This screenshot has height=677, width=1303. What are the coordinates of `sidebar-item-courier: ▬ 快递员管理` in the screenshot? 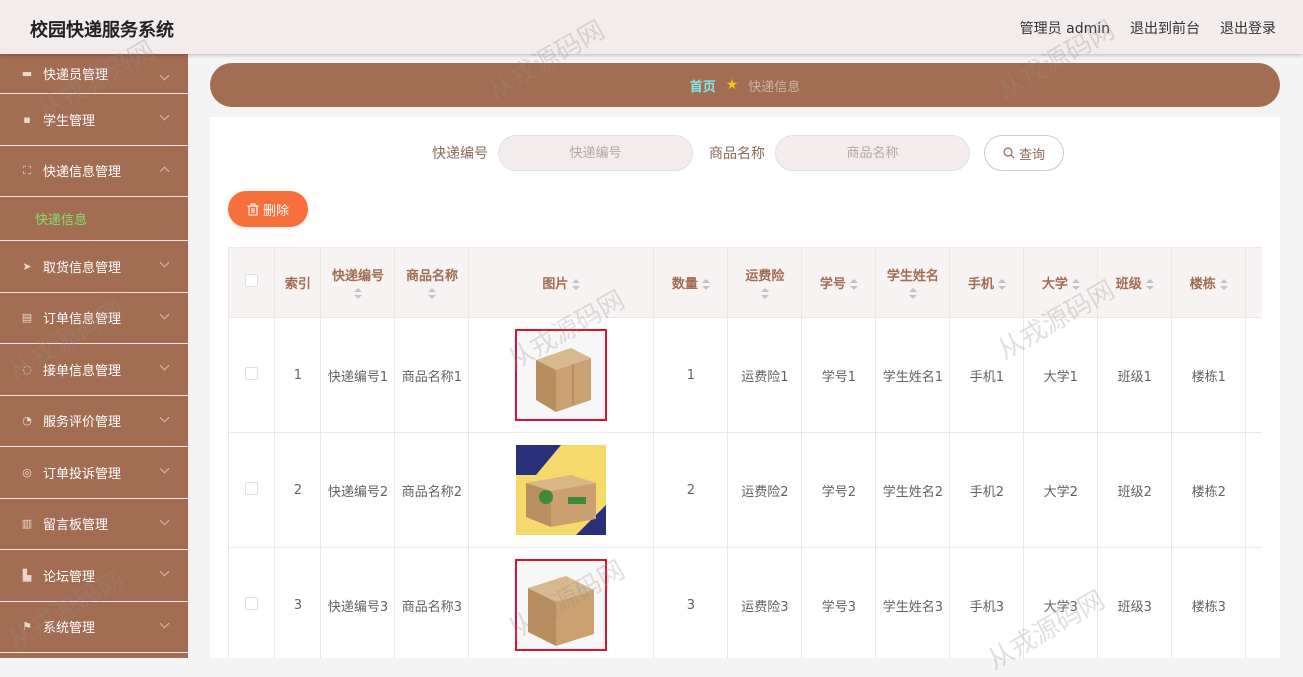 It's located at (94, 74).